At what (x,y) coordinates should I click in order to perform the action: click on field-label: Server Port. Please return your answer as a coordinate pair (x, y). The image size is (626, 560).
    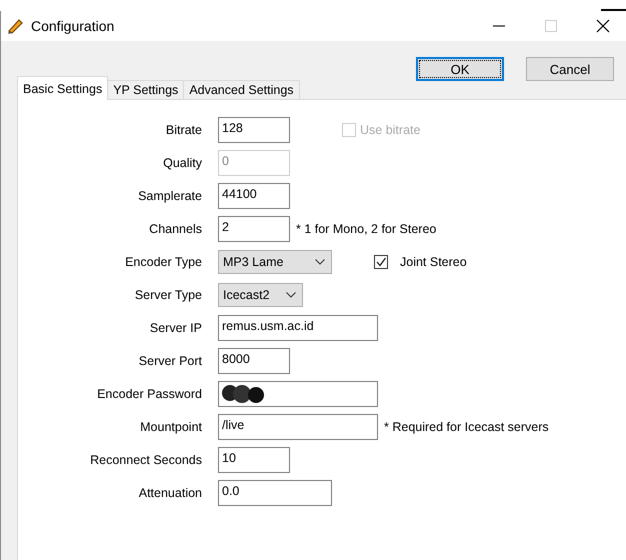
    Looking at the image, I should click on (170, 361).